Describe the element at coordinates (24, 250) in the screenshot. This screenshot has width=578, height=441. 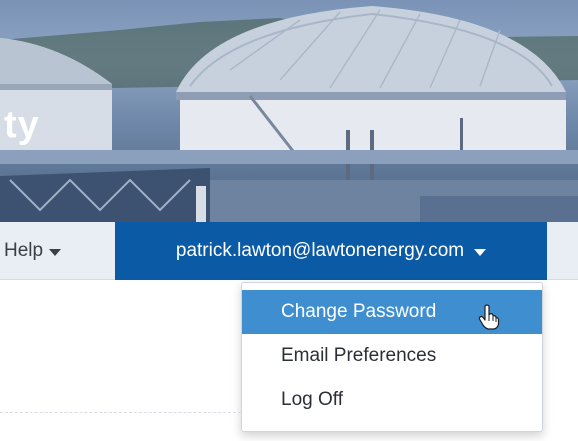
I see `help-menu-label: Help` at that location.